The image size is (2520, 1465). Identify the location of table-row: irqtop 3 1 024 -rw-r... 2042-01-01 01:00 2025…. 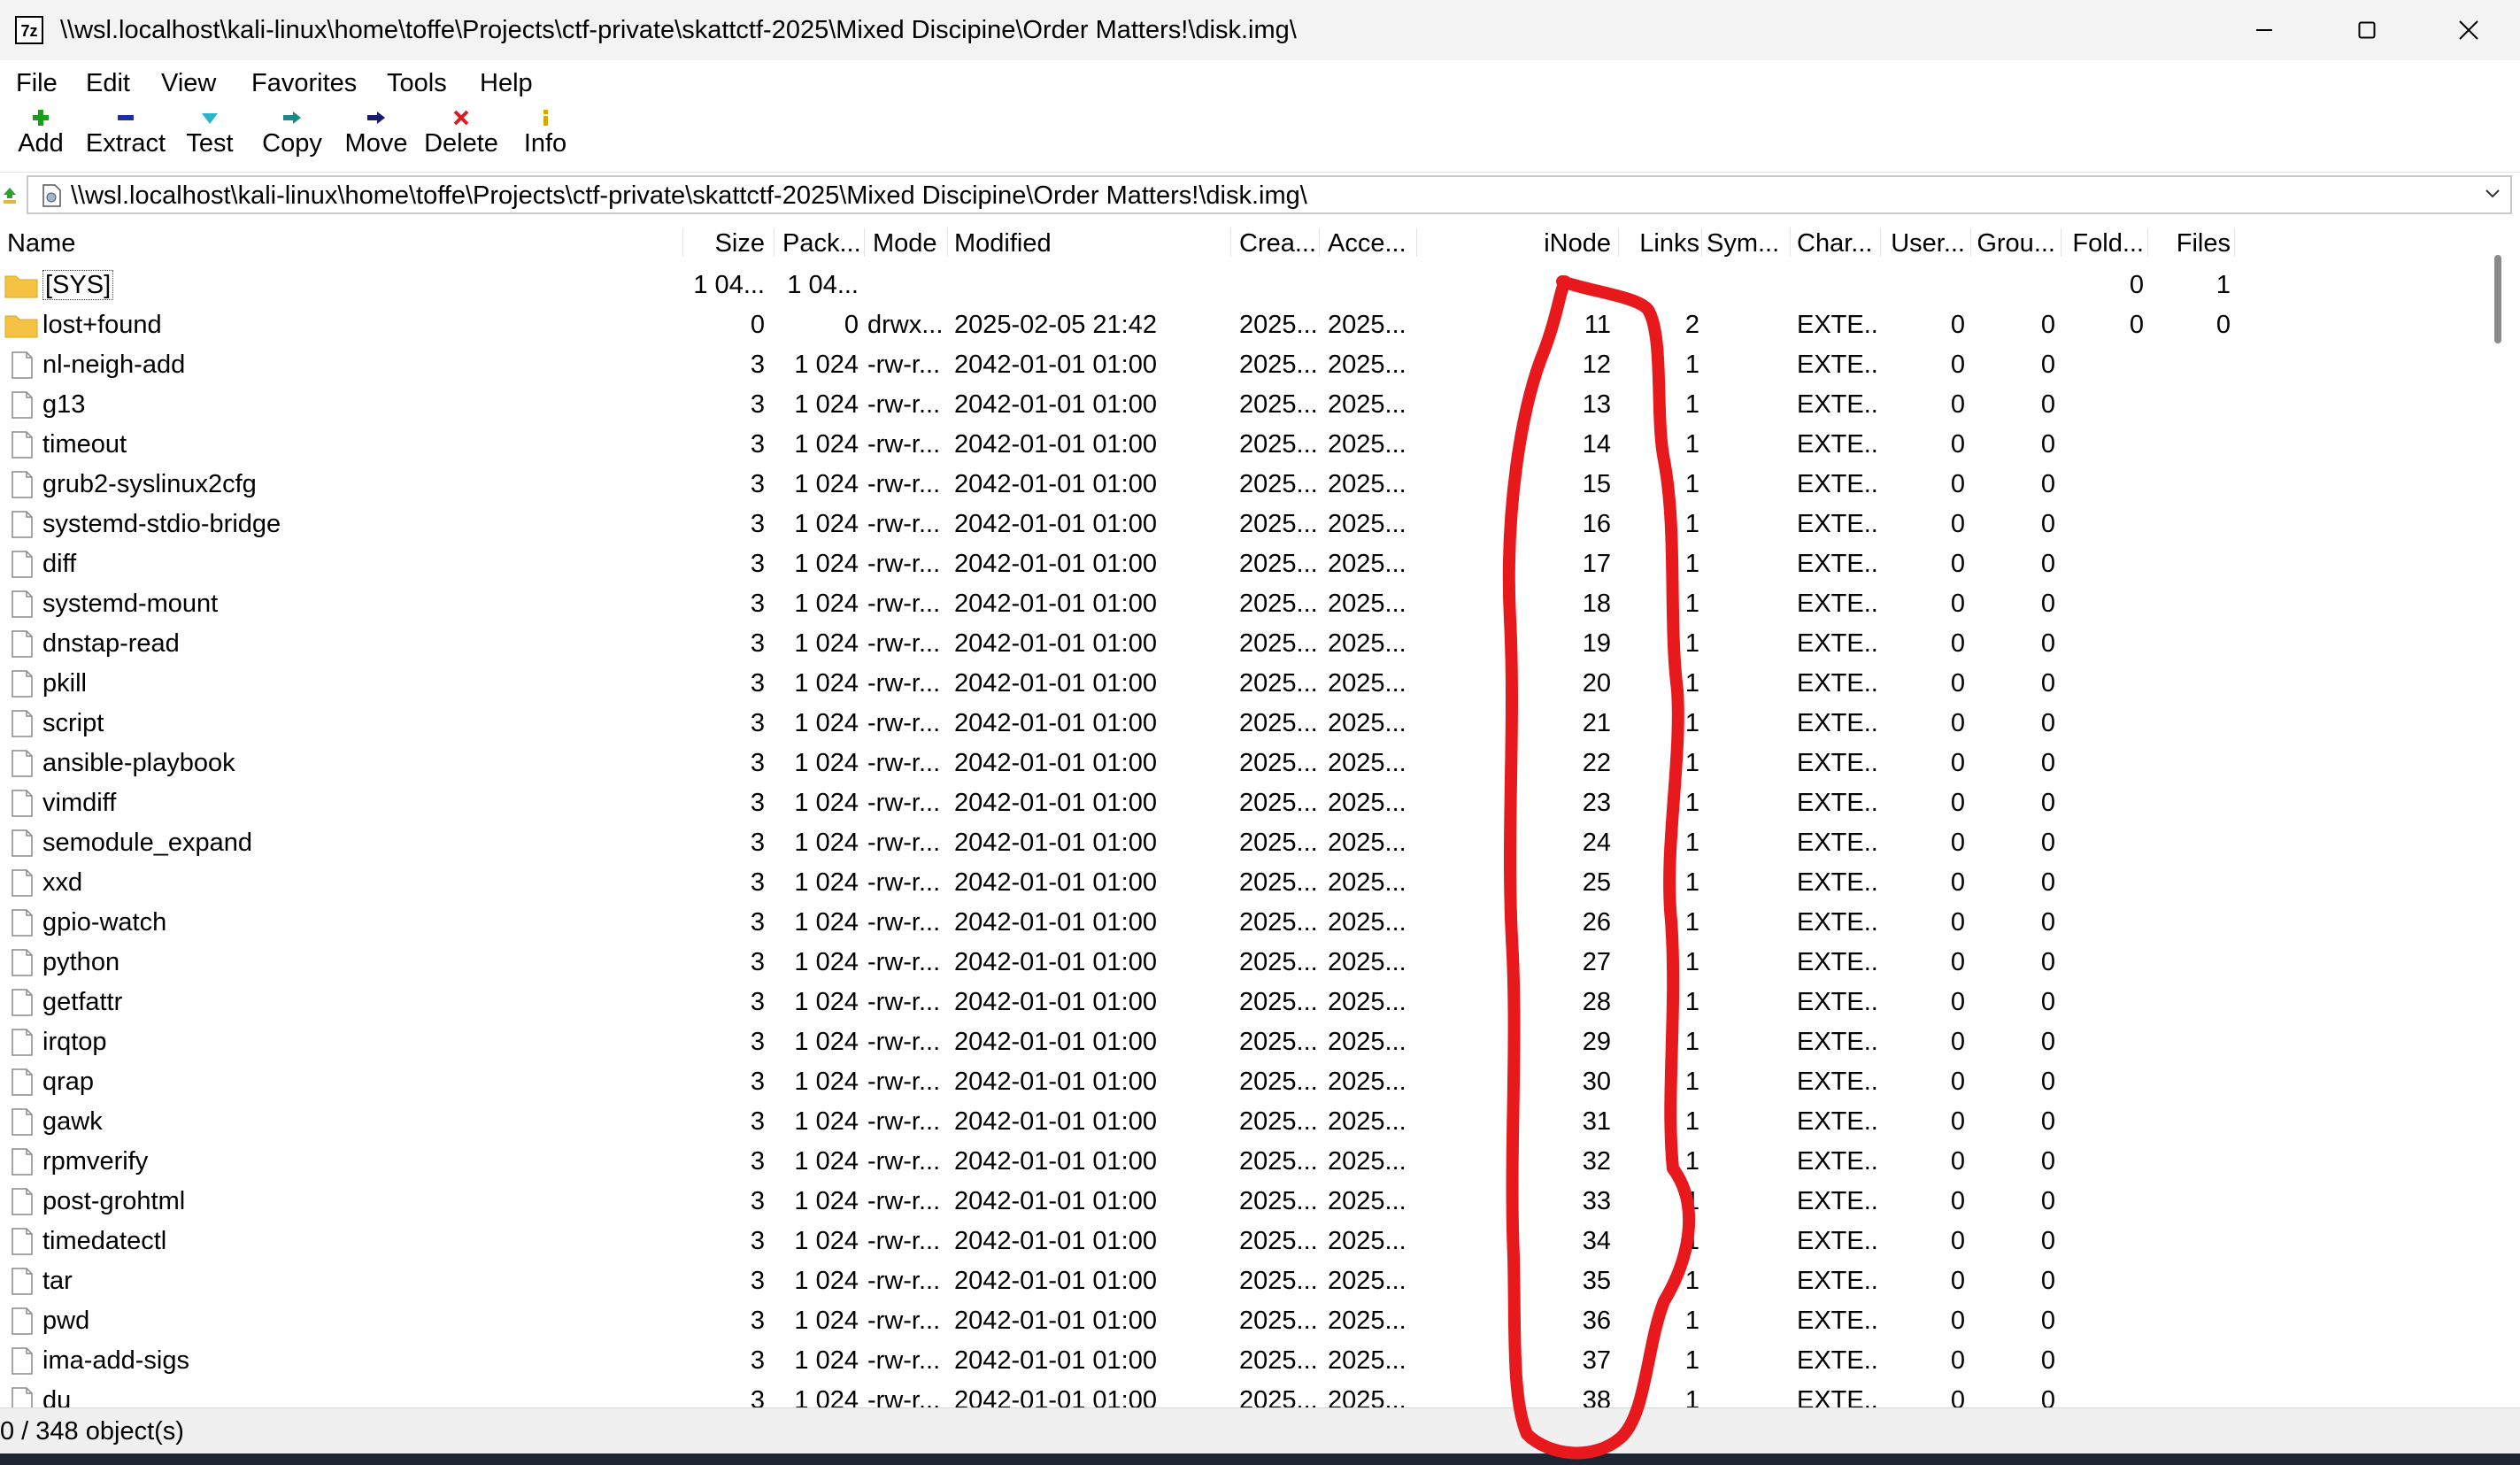
(1244, 1042).